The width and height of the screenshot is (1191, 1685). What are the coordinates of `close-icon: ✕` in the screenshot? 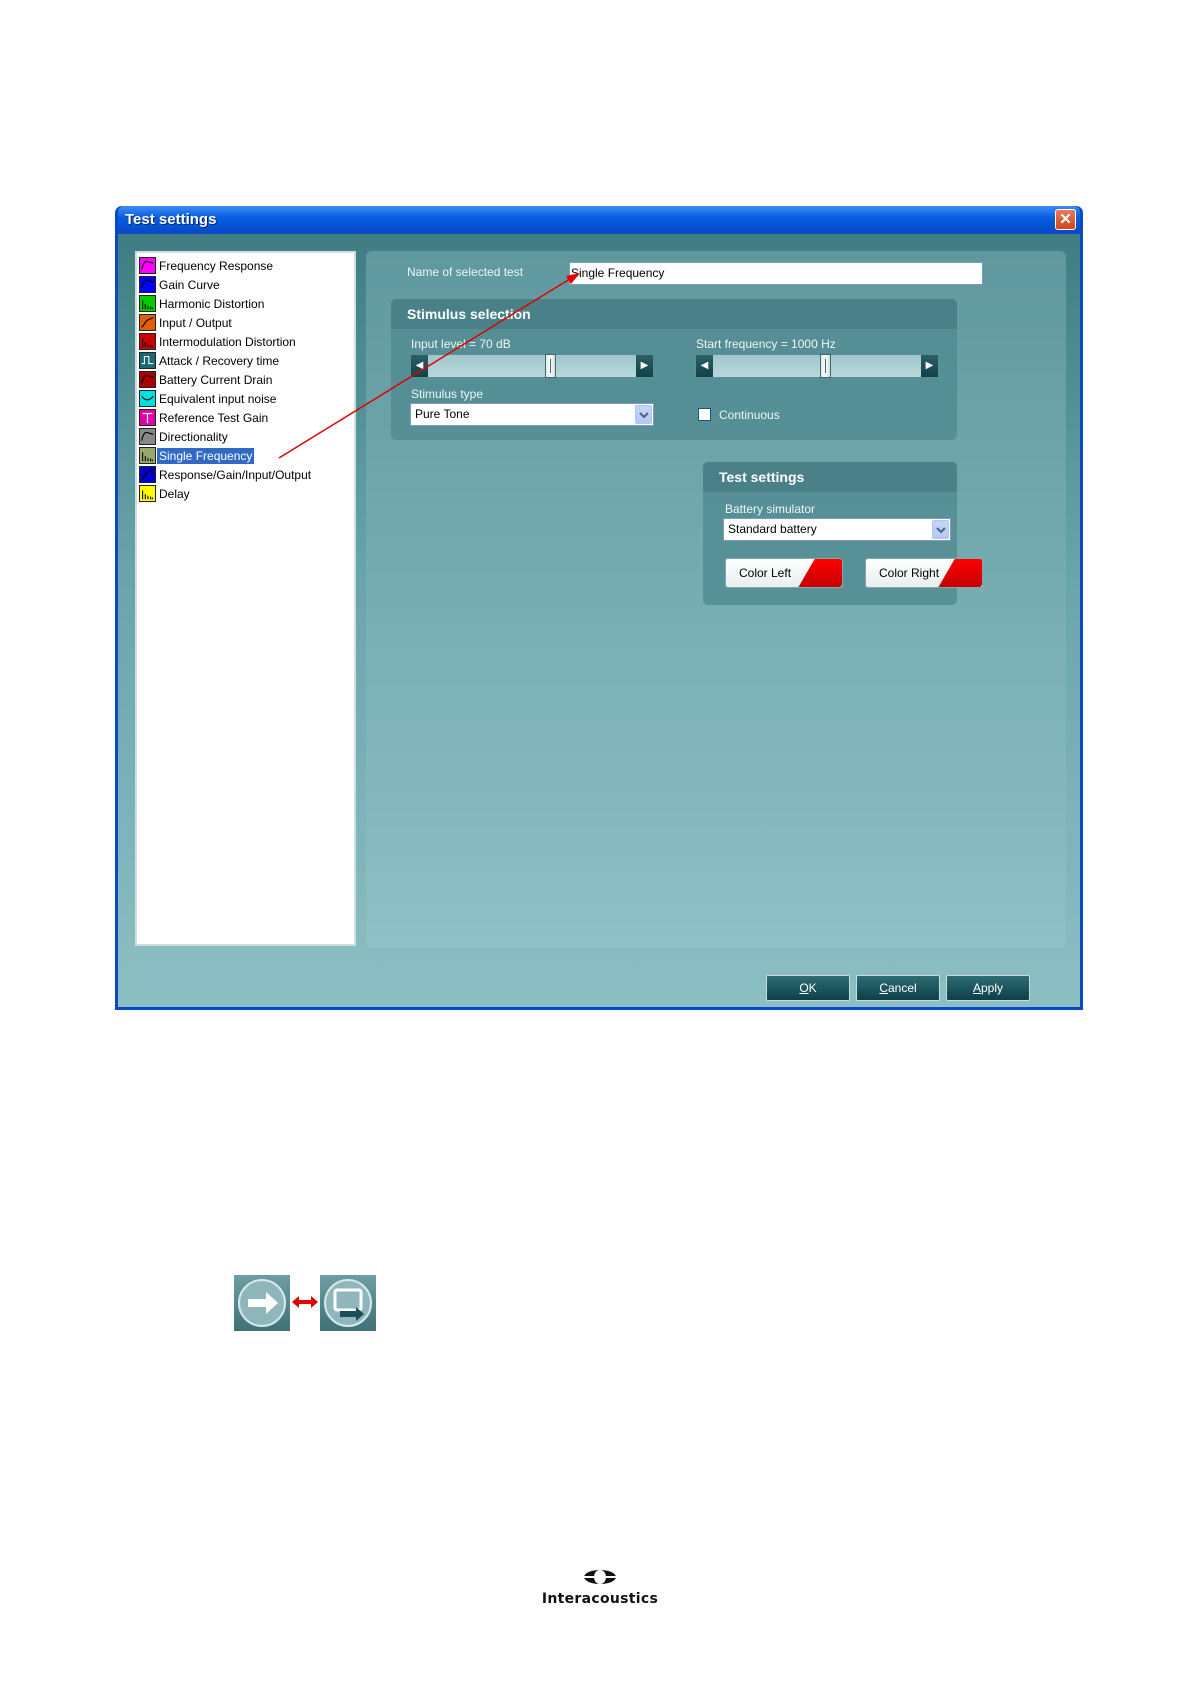 It's located at (1065, 219).